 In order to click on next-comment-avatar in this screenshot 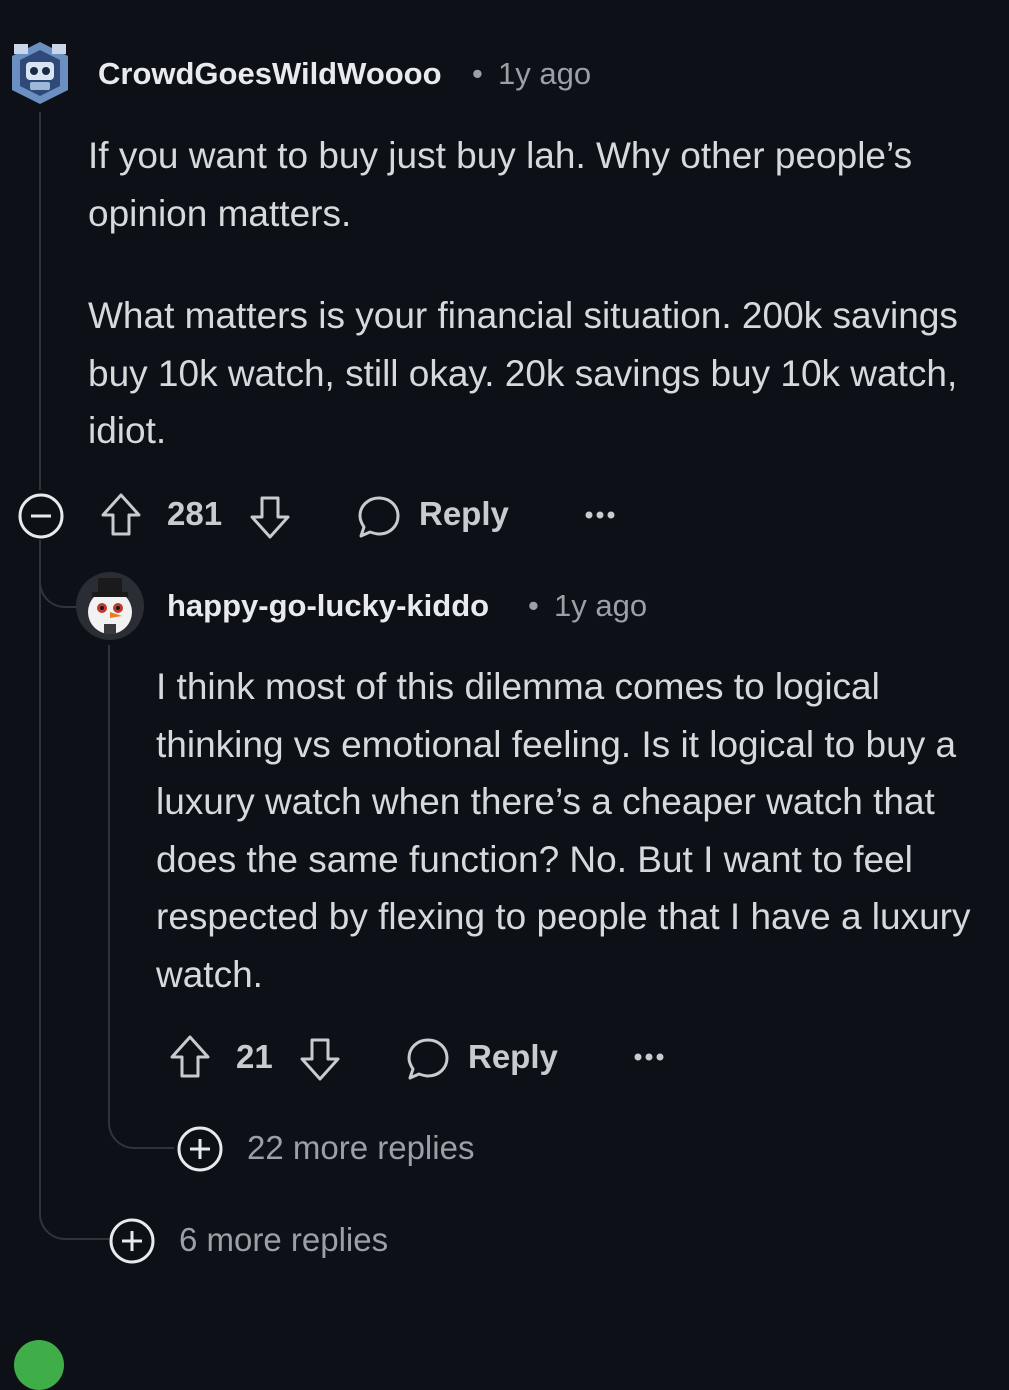, I will do `click(39, 1365)`.